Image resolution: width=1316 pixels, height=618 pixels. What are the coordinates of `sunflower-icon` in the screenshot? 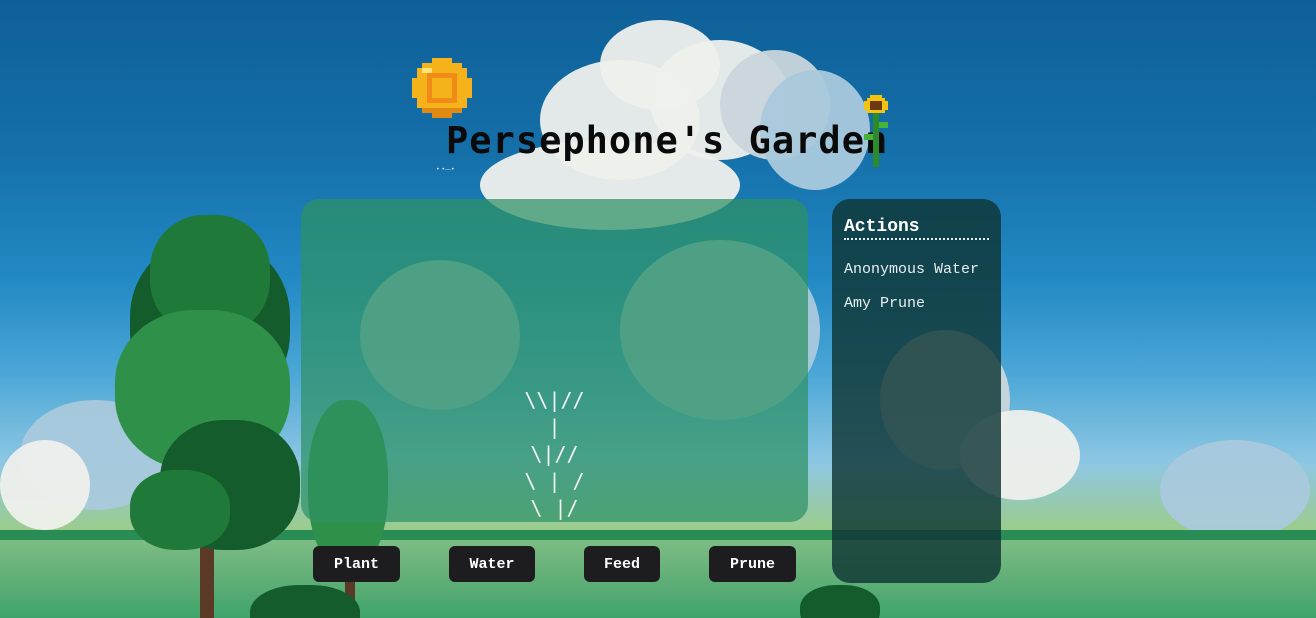 It's located at (876, 131).